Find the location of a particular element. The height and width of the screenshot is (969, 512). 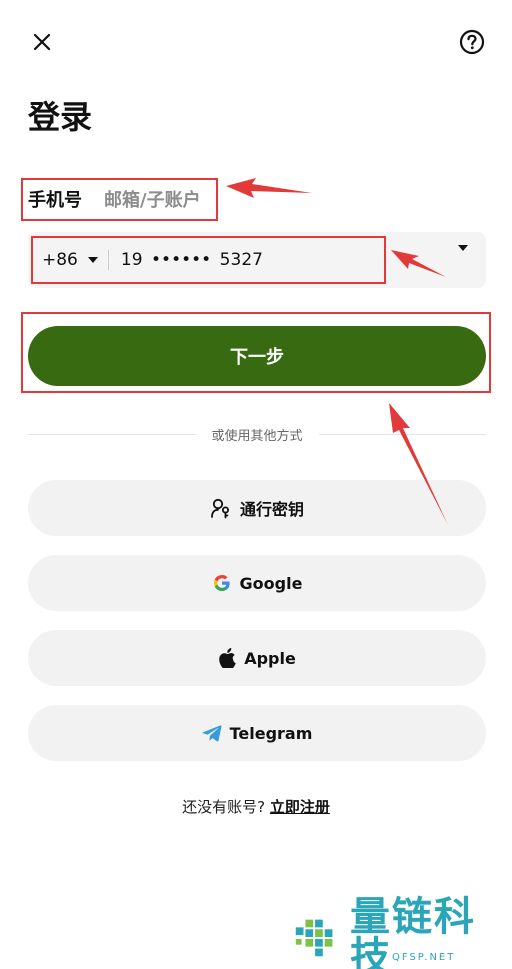

passkey-login-button: 通行密钥 is located at coordinates (257, 508).